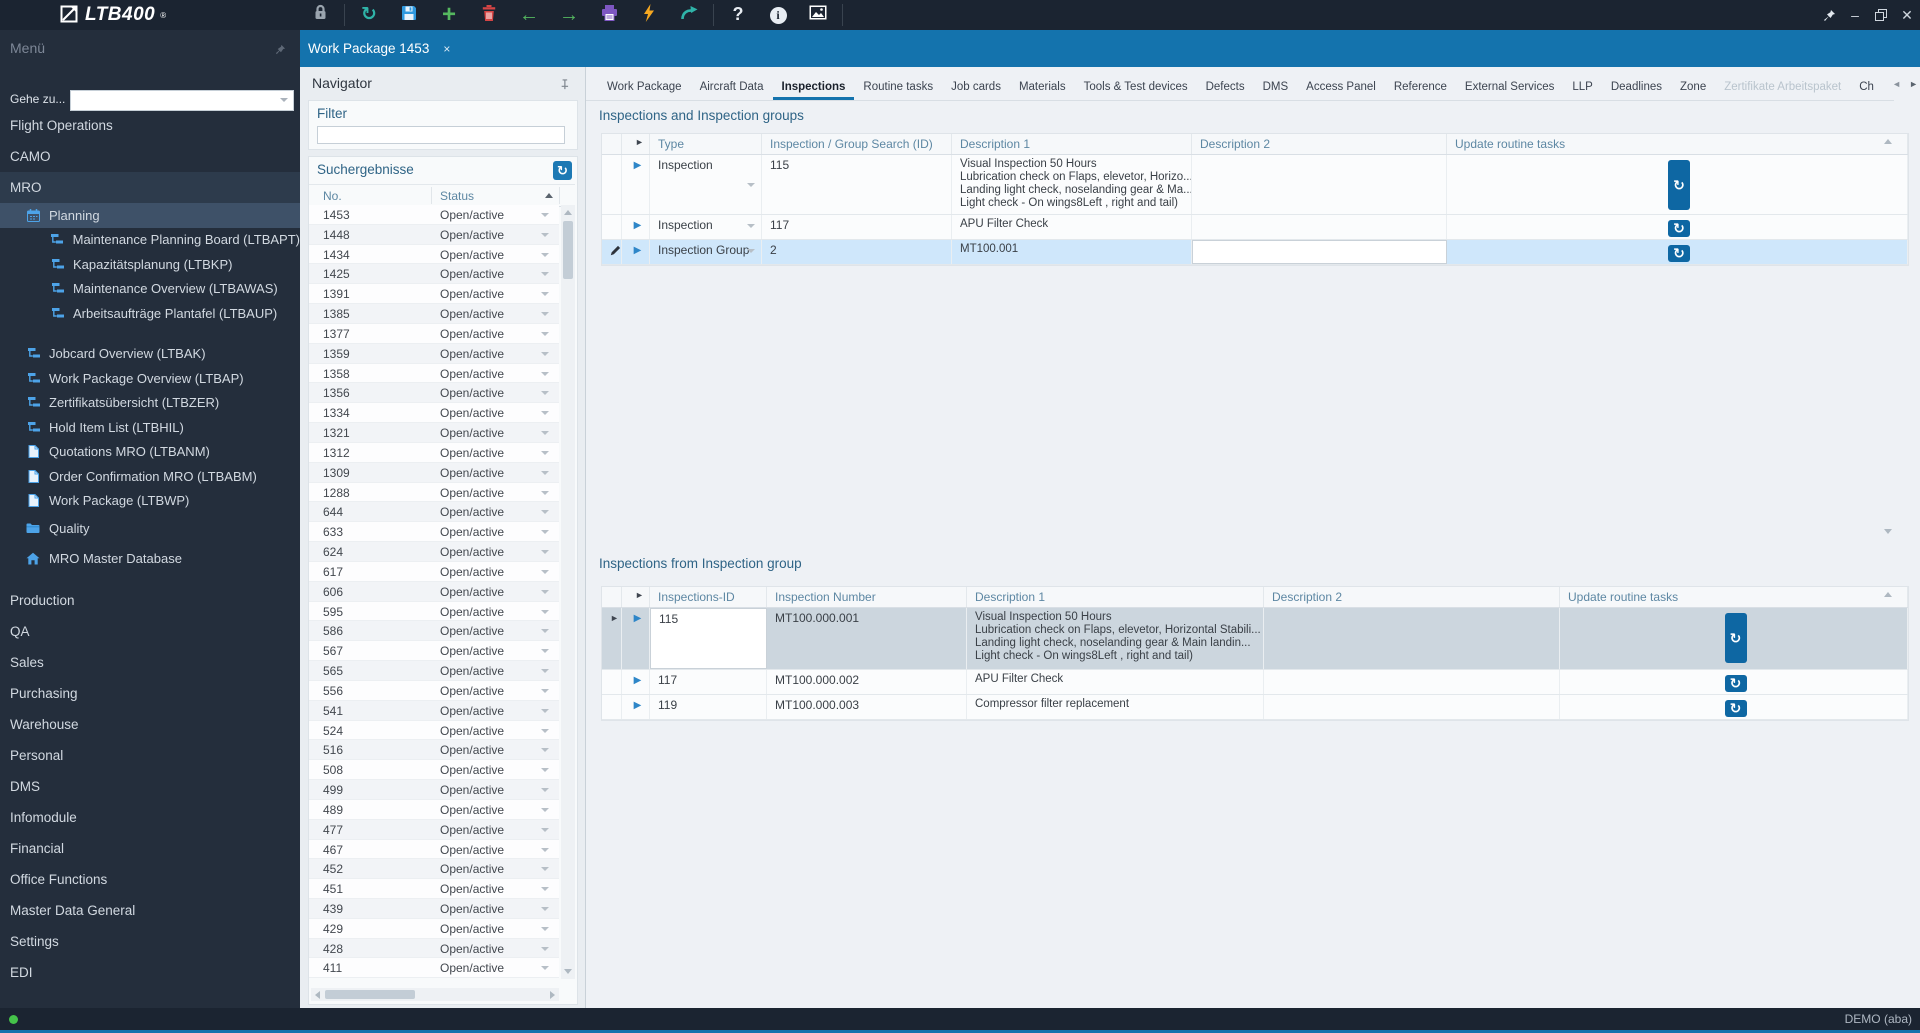  Describe the element at coordinates (434, 571) in the screenshot. I see `result-row: 617 Open/active` at that location.